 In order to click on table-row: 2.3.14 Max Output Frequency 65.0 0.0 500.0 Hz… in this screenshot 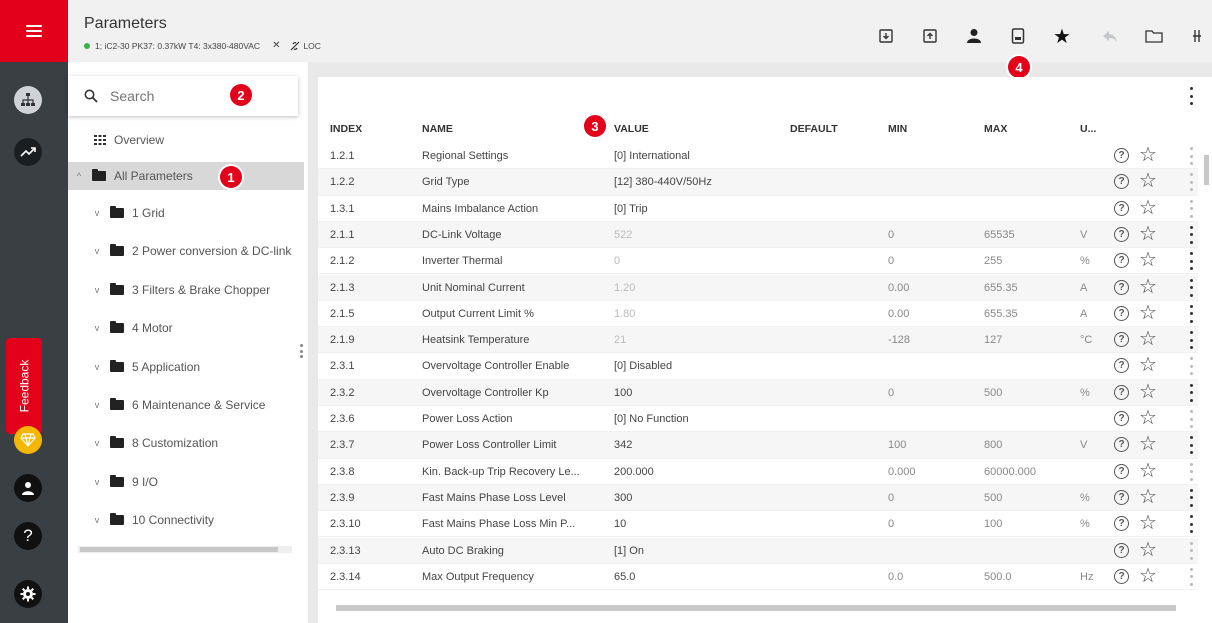, I will do `click(758, 577)`.